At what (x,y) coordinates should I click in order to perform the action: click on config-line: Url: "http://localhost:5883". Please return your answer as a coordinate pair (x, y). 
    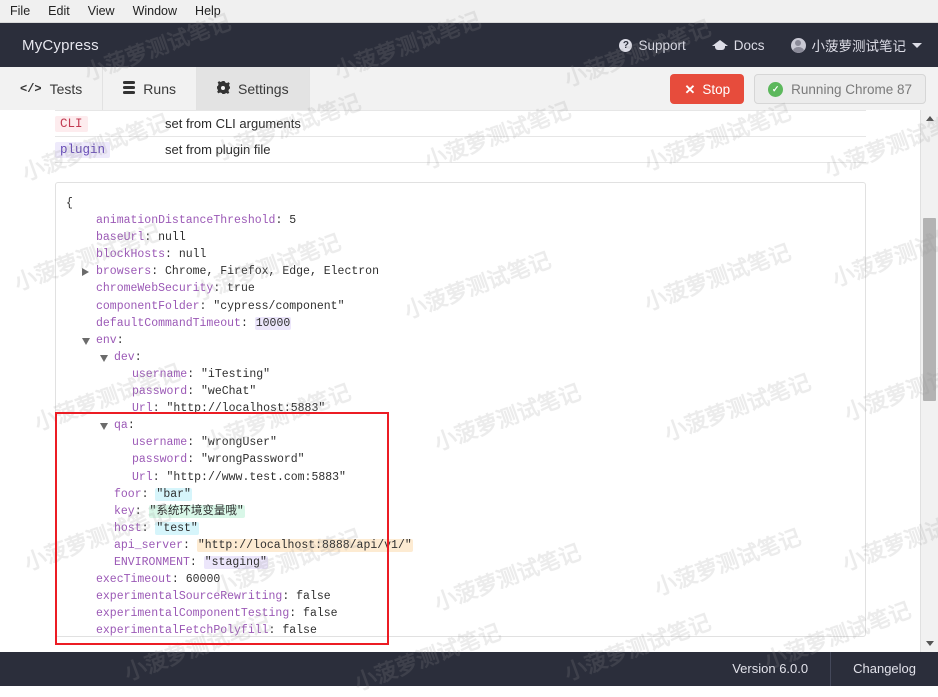
    Looking at the image, I should click on (229, 409).